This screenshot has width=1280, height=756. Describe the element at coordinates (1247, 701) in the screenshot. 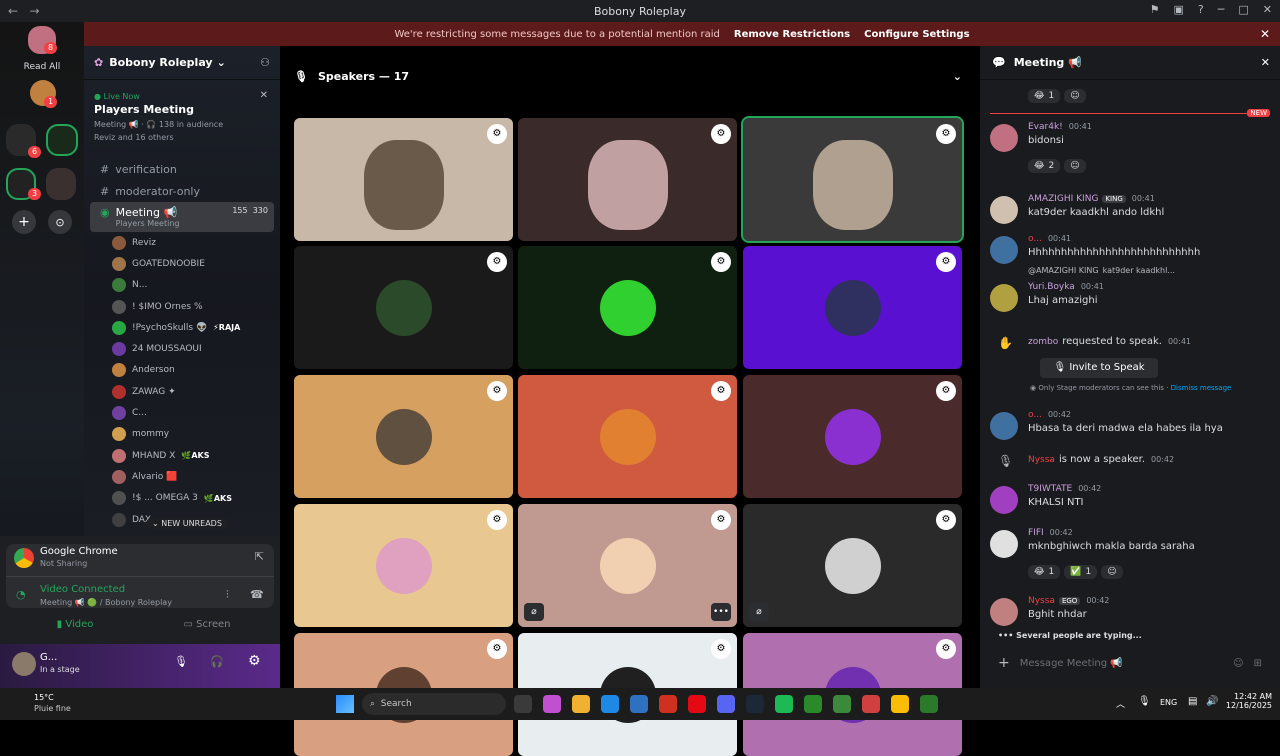

I see `clock: 12:42 AM 12/16/2025` at that location.